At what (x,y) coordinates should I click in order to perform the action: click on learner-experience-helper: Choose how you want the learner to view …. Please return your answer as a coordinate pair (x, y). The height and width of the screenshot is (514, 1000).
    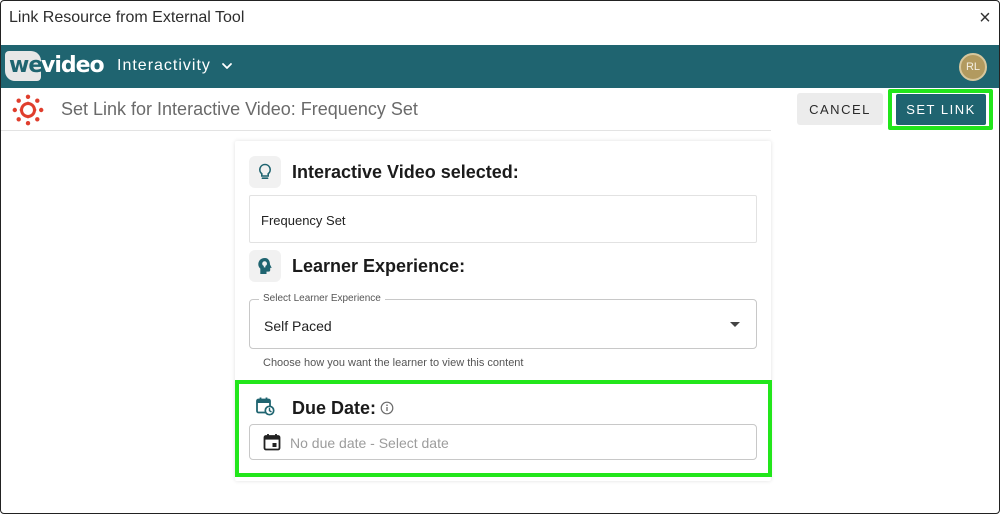
    Looking at the image, I should click on (393, 363).